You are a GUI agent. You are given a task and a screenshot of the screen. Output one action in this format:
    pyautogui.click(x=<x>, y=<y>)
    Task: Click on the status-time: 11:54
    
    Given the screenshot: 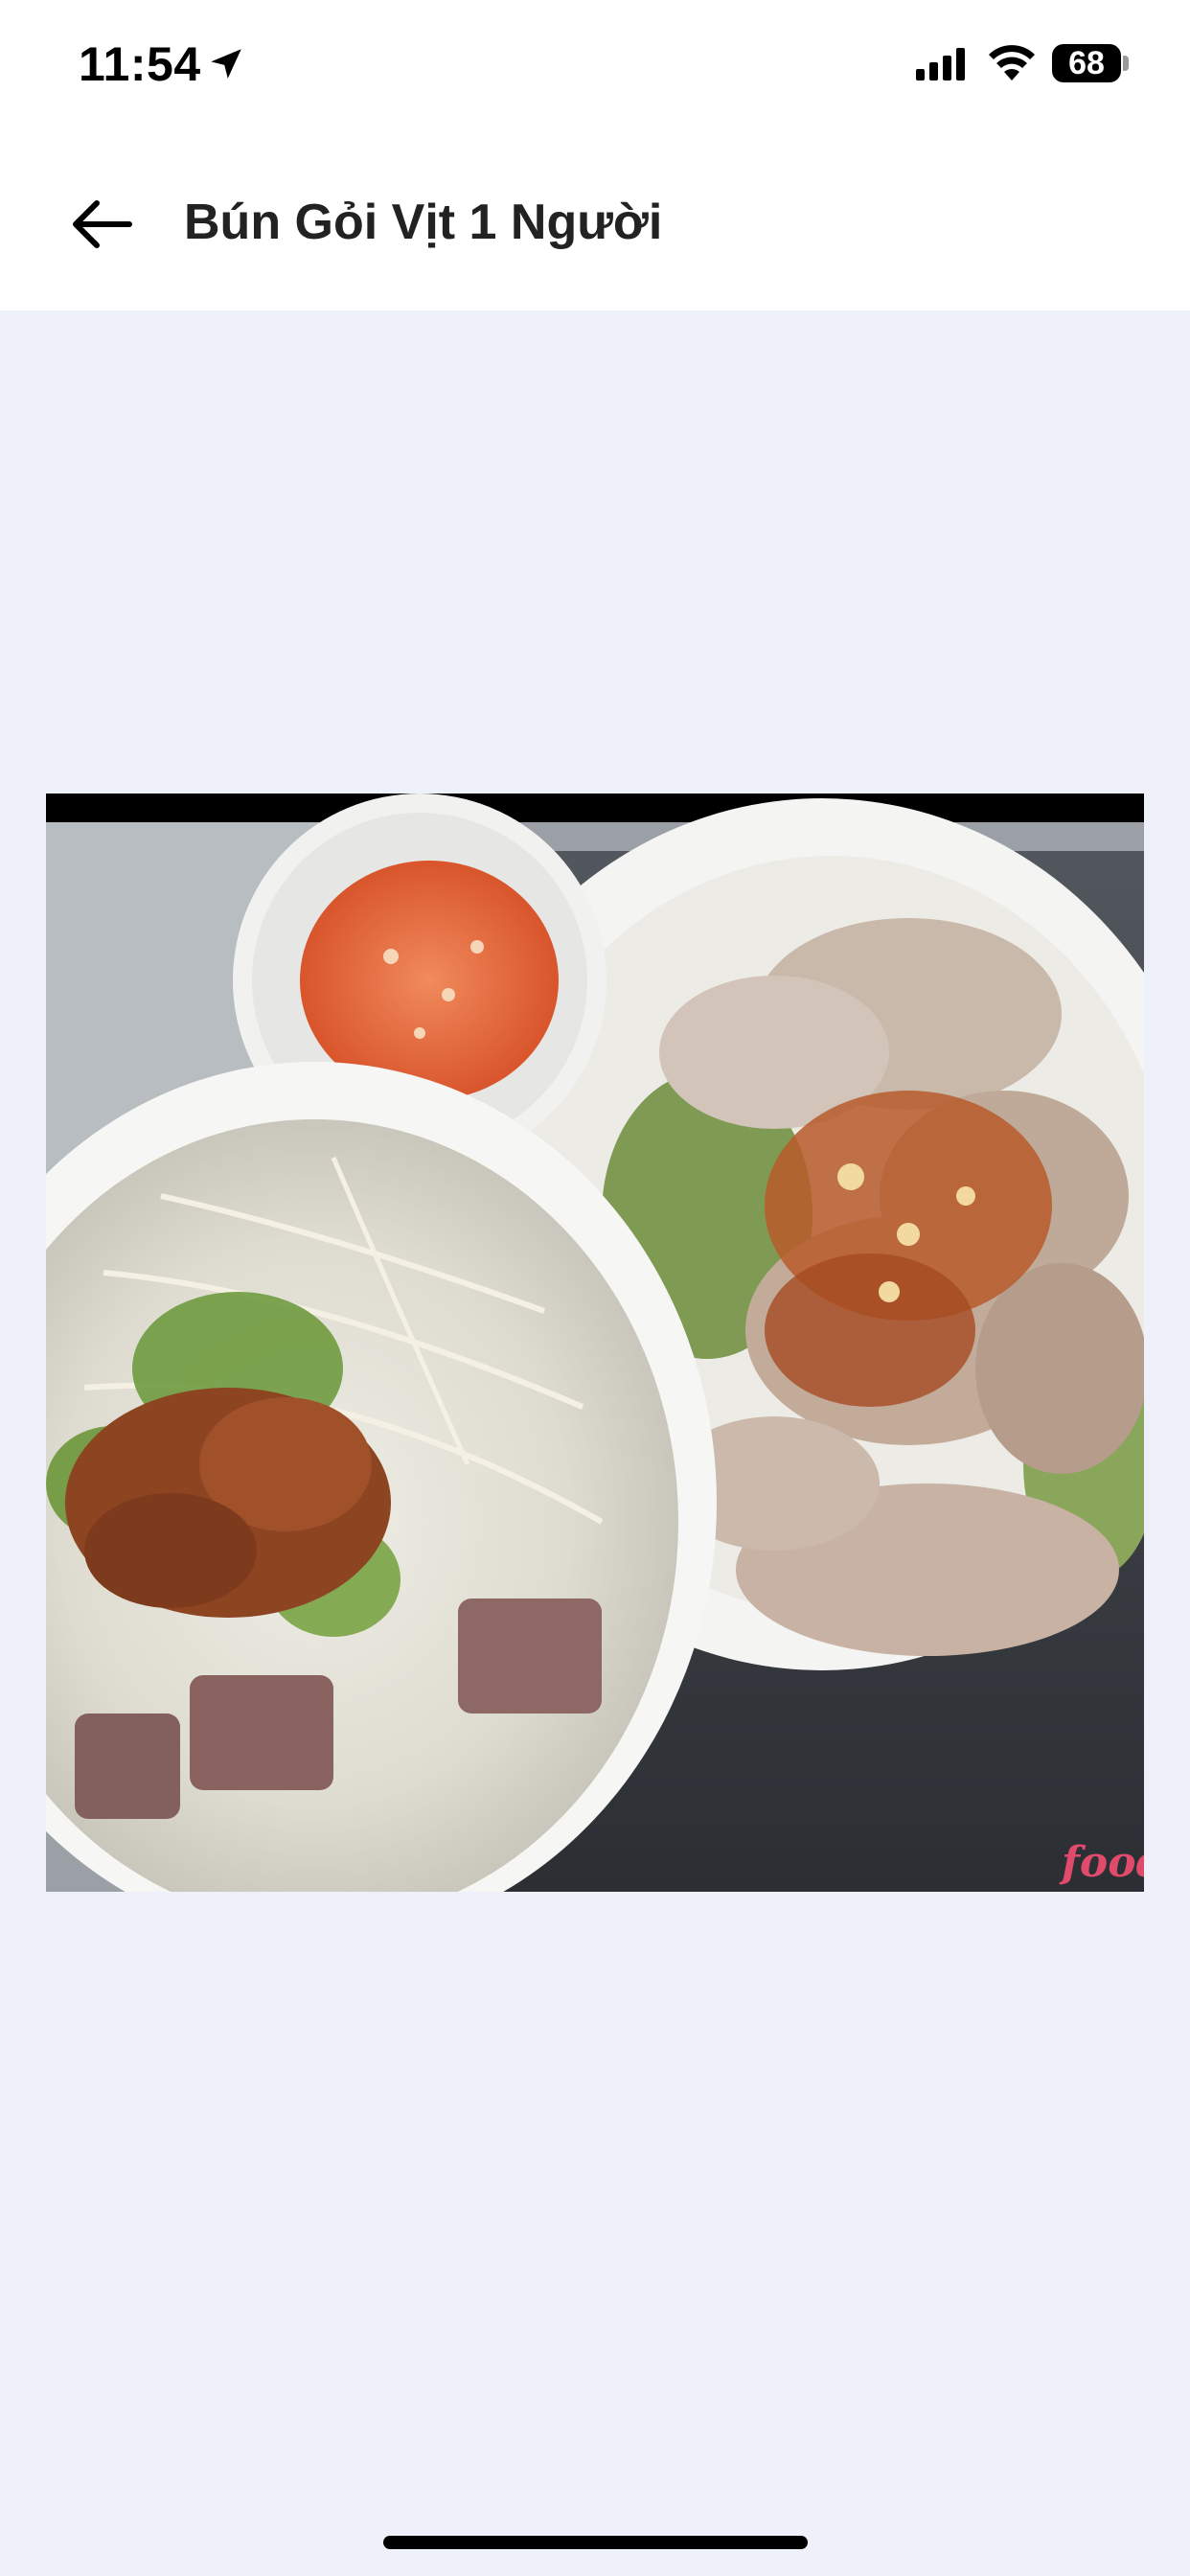 What is the action you would take?
    pyautogui.click(x=140, y=64)
    